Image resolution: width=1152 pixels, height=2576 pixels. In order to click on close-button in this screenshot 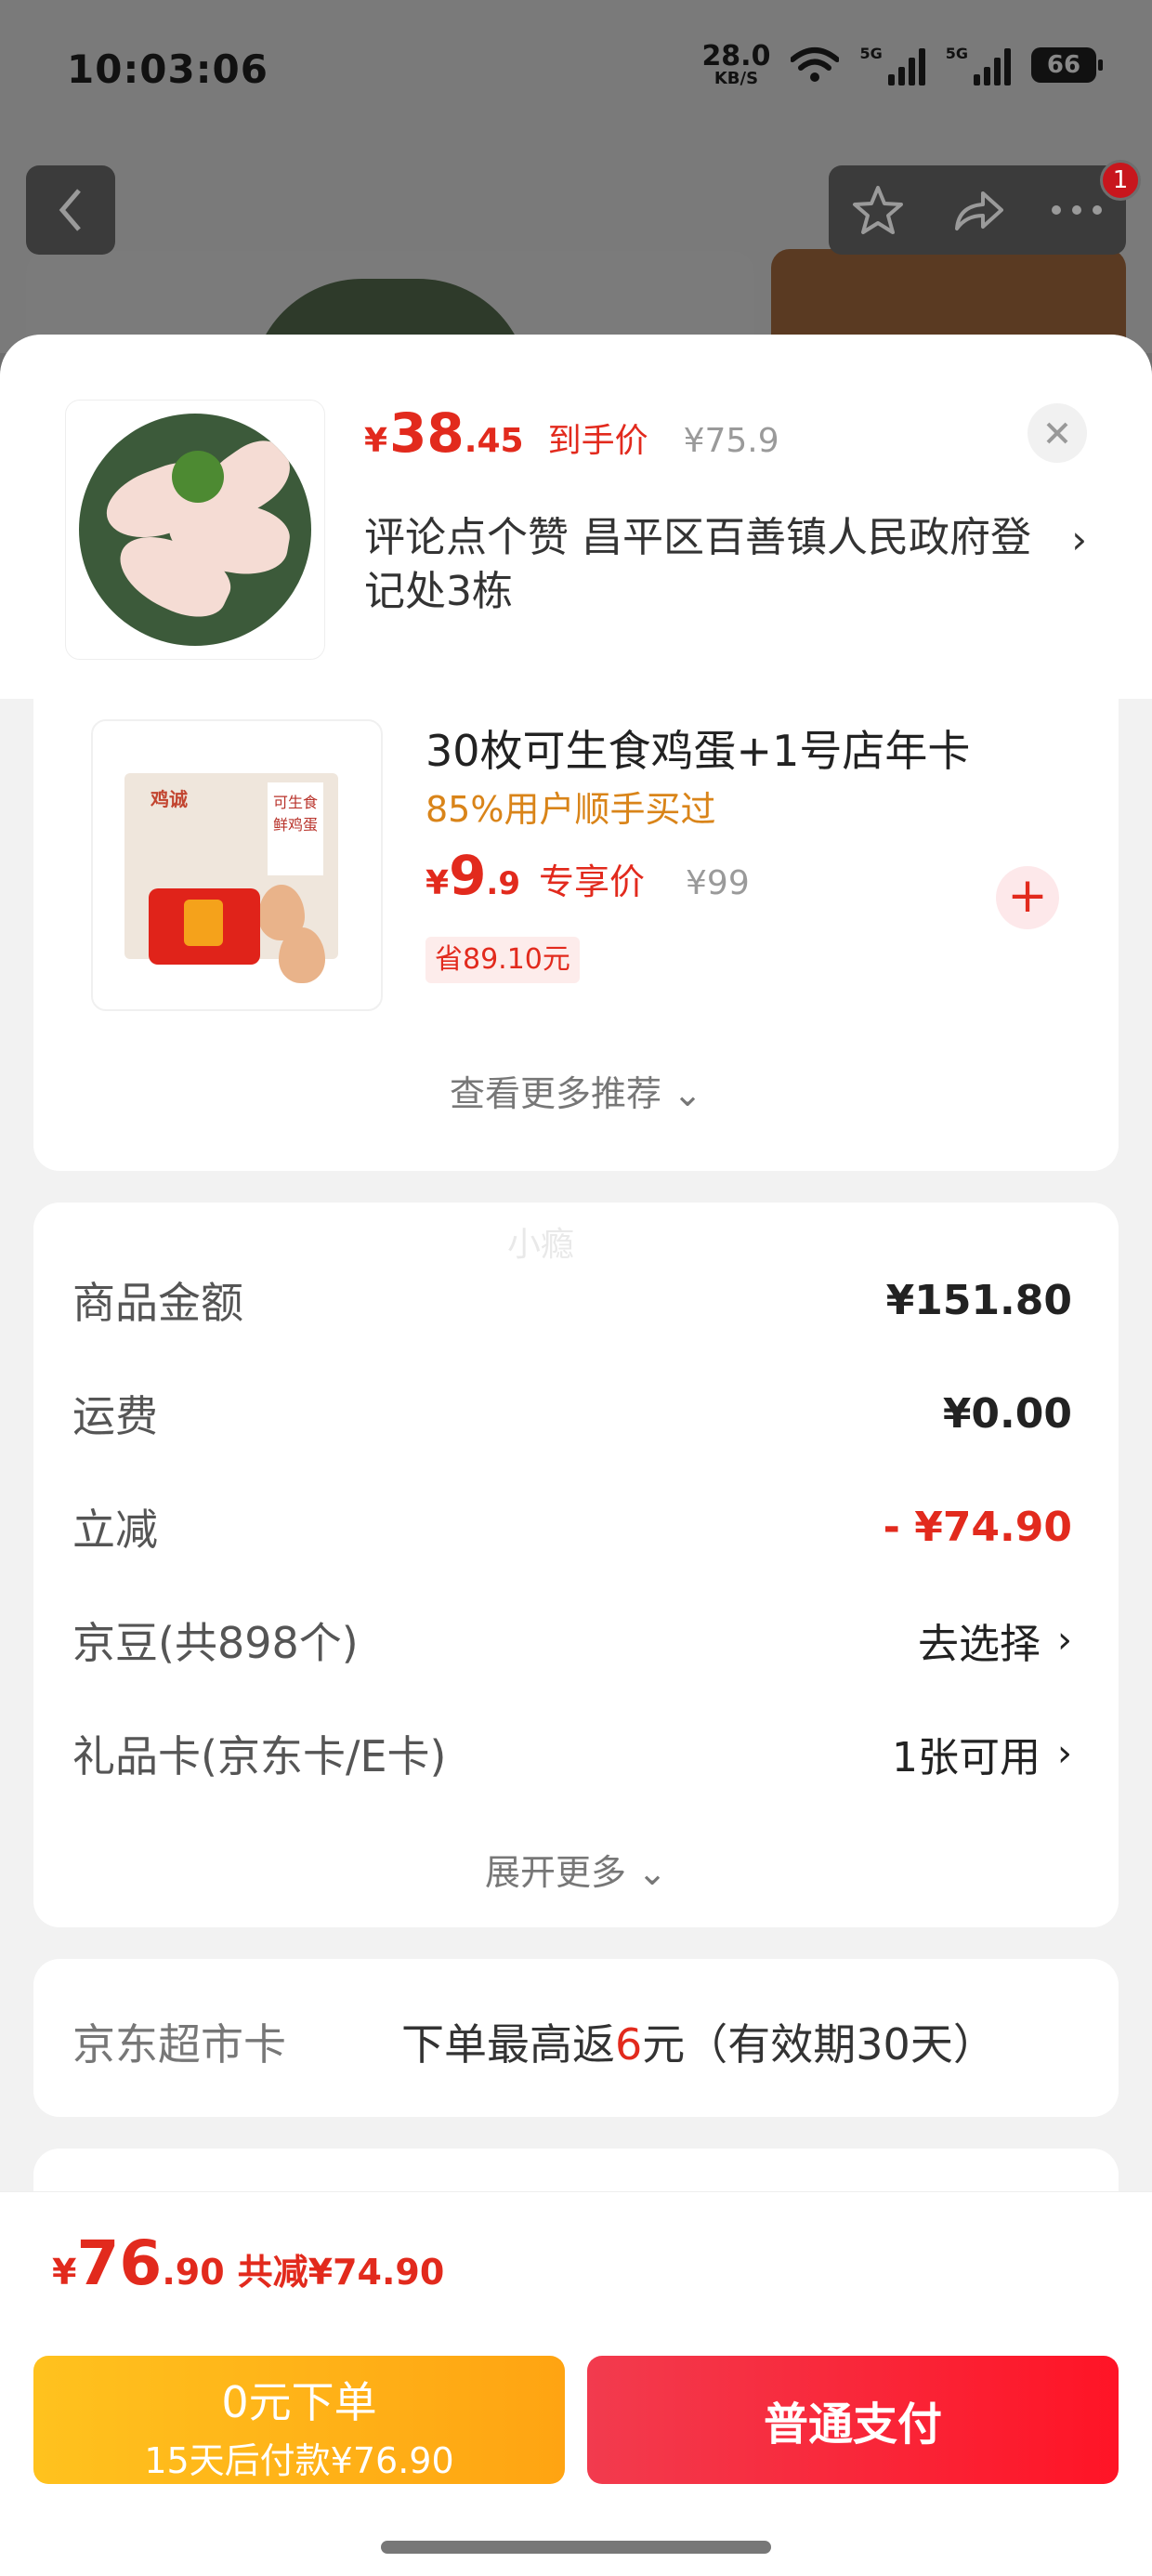, I will do `click(1057, 433)`.